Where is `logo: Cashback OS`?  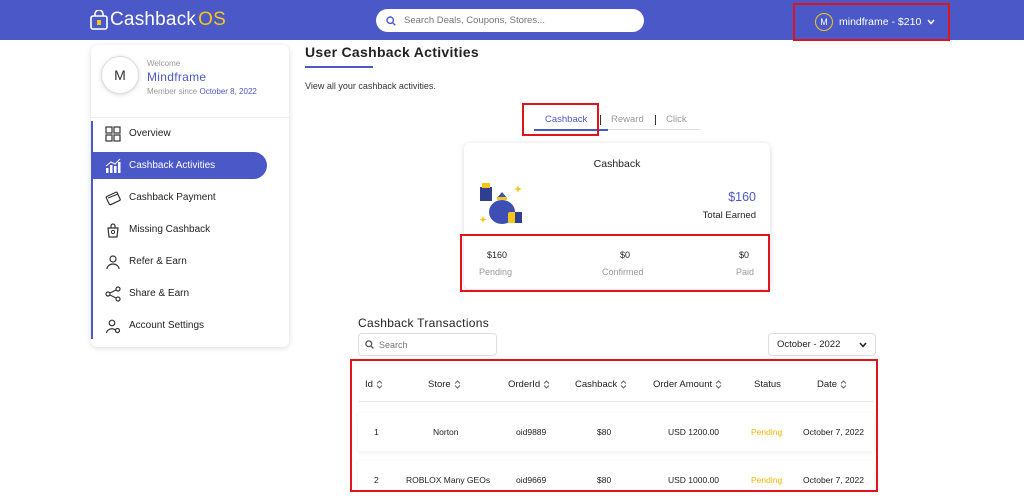 logo: Cashback OS is located at coordinates (158, 20).